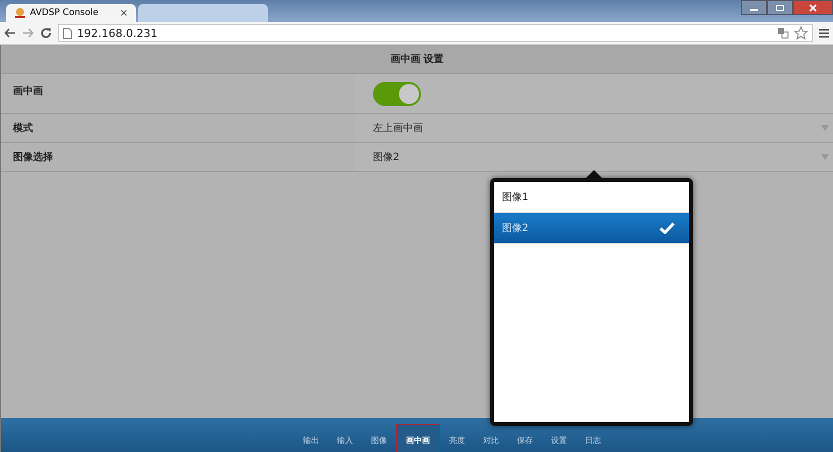 The height and width of the screenshot is (452, 833). What do you see at coordinates (71, 13) in the screenshot?
I see `browser-tab: AVDSP Console ×` at bounding box center [71, 13].